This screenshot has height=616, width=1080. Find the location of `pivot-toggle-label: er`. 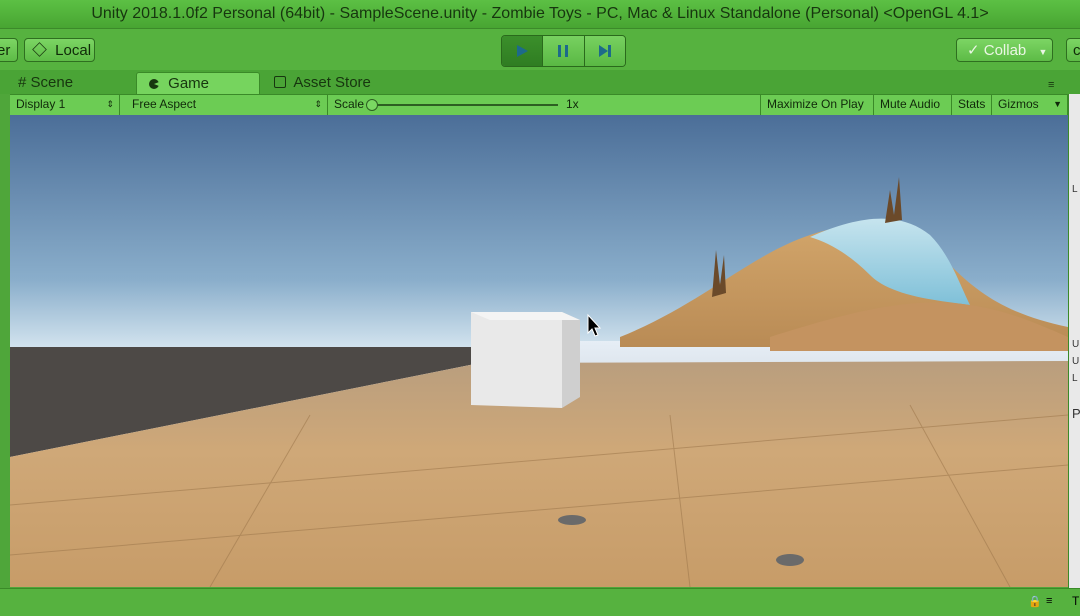

pivot-toggle-label: er is located at coordinates (5, 50).